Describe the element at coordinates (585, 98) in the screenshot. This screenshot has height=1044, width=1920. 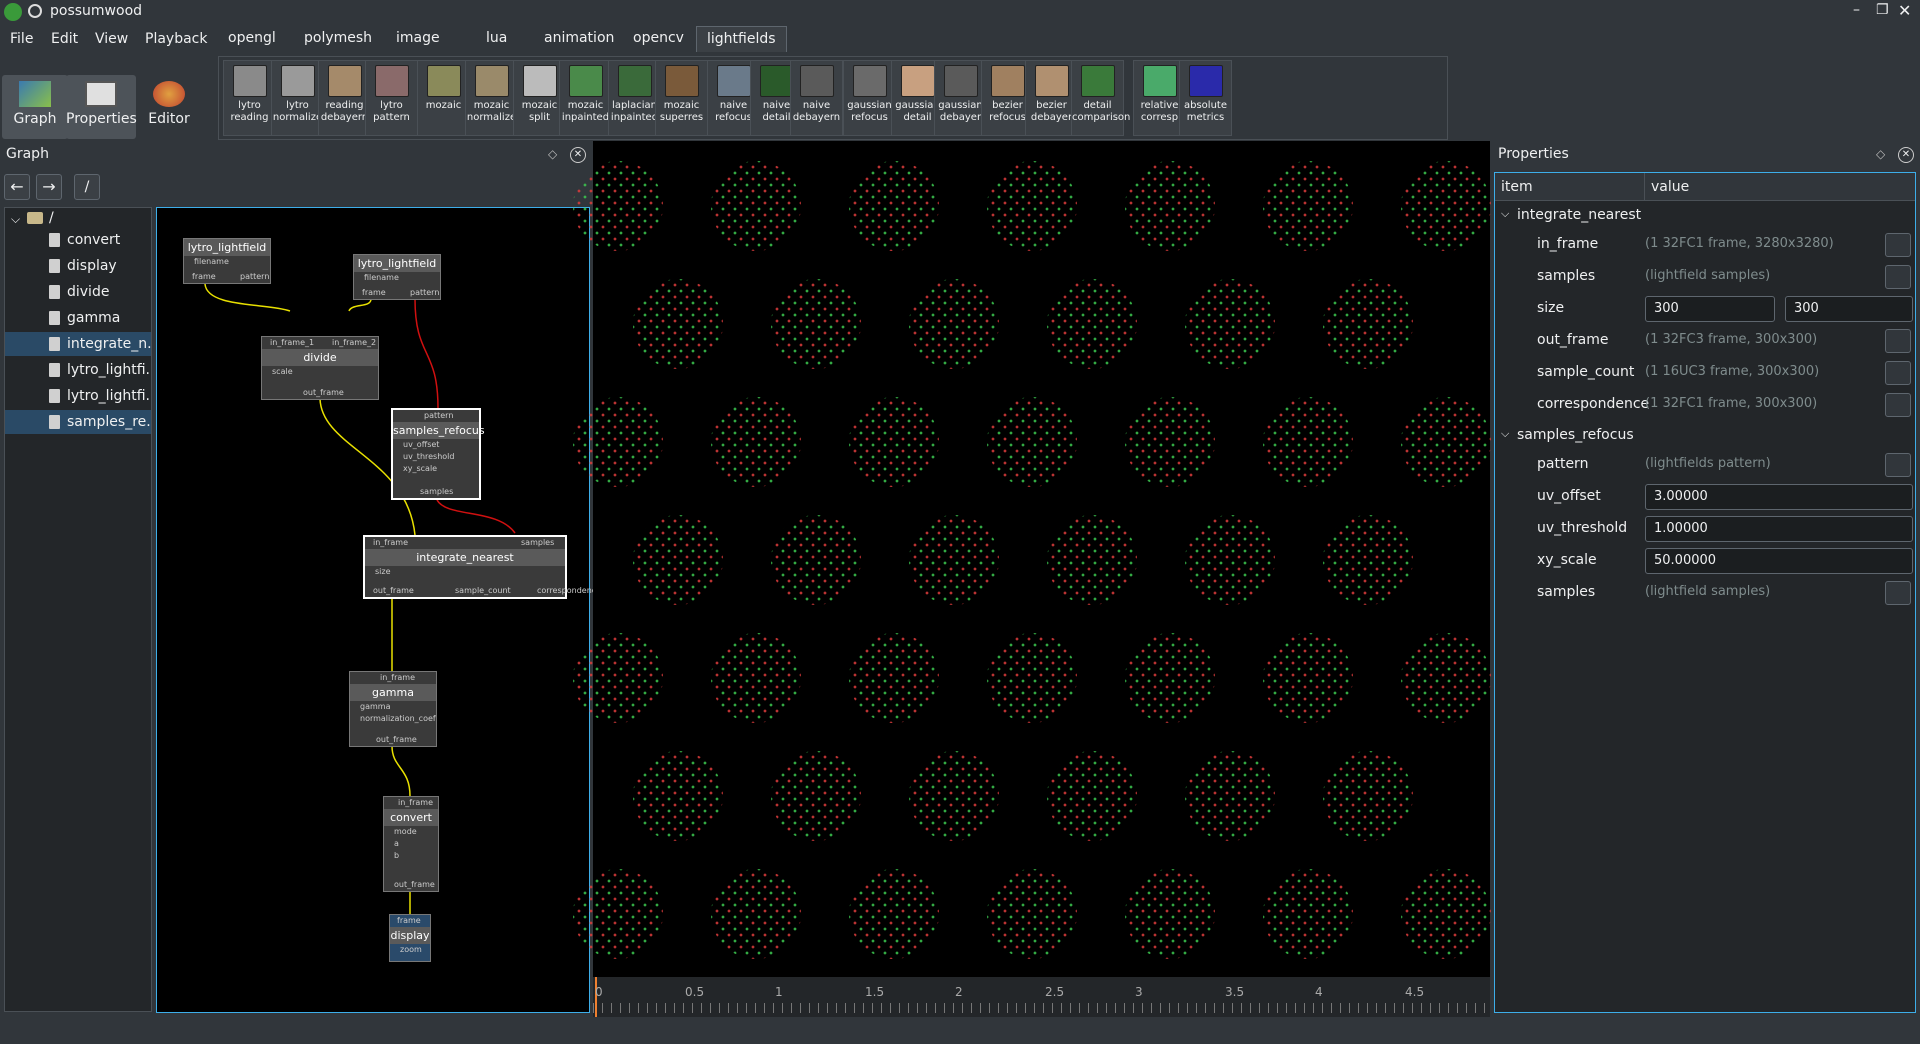
I see `tool-button-7: mozaic inpainted` at that location.